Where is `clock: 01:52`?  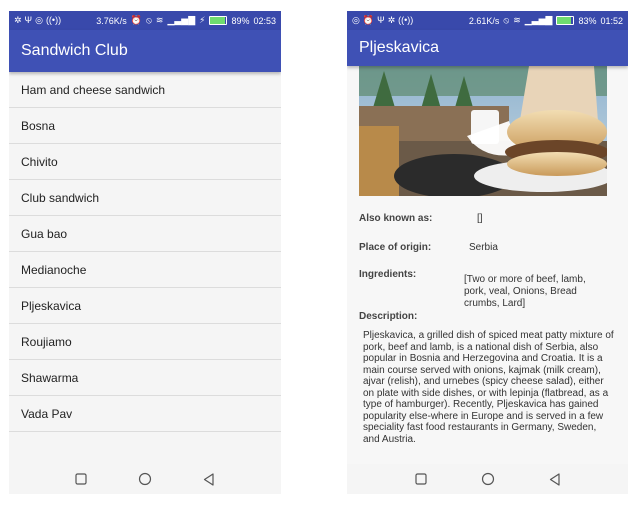
clock: 01:52 is located at coordinates (611, 20).